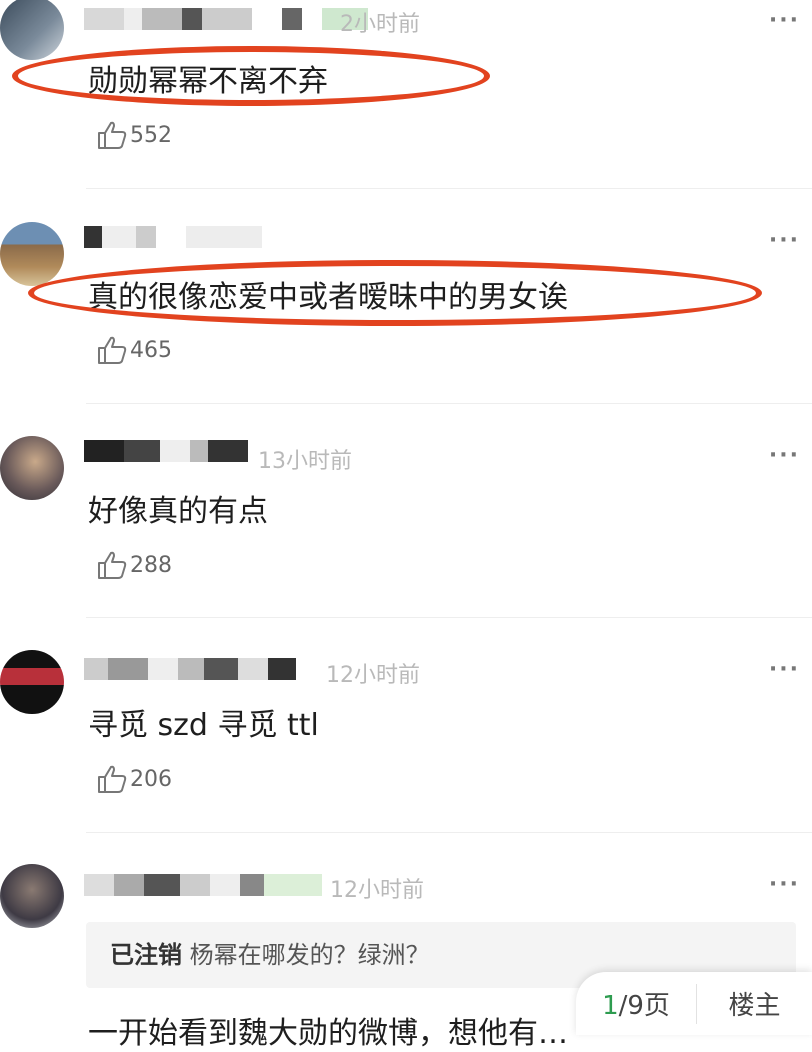 The width and height of the screenshot is (812, 1052). I want to click on page-indicator: 1/9页, so click(636, 1003).